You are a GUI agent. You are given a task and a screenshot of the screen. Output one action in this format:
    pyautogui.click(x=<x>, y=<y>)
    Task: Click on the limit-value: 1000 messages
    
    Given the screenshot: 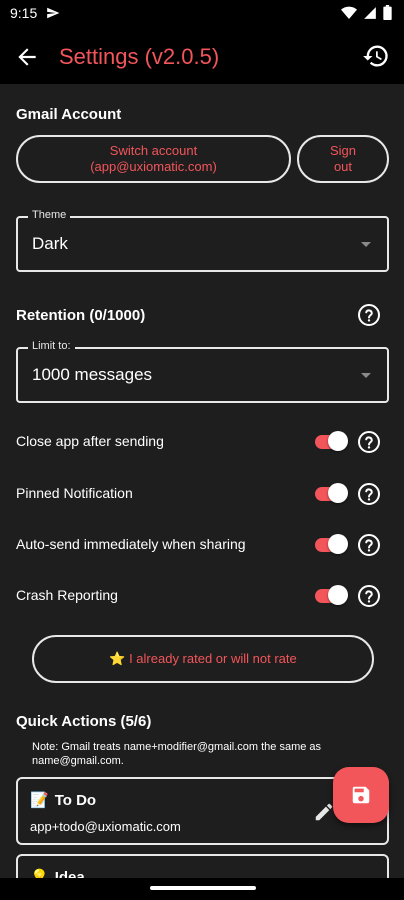 What is the action you would take?
    pyautogui.click(x=92, y=374)
    